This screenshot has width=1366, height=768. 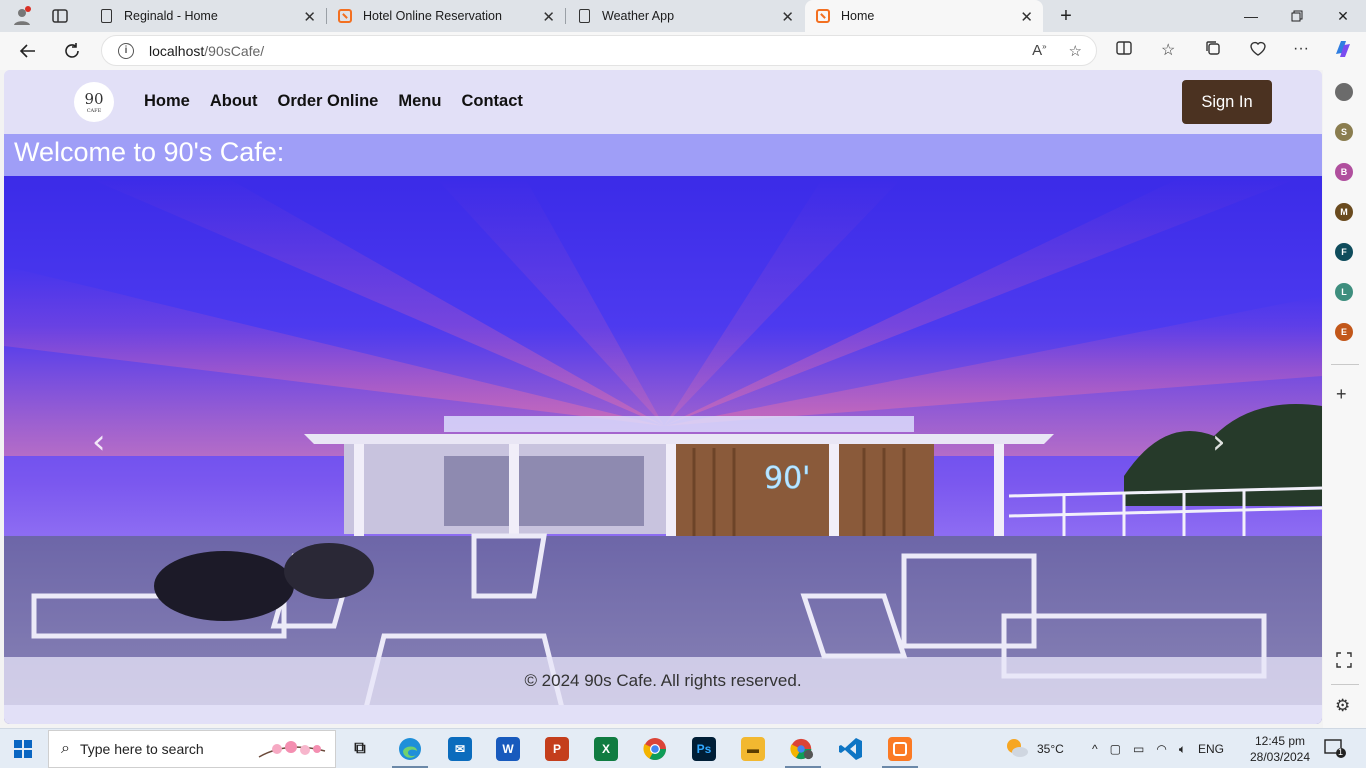 I want to click on vscode-icon, so click(x=851, y=749).